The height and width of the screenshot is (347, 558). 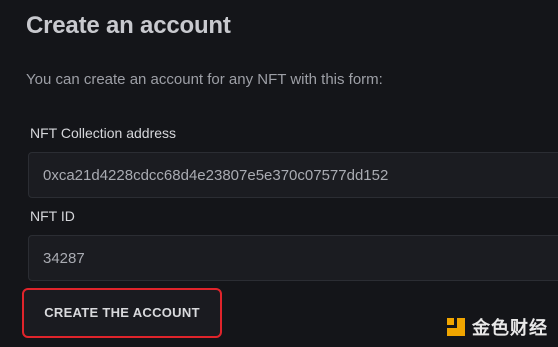 What do you see at coordinates (122, 313) in the screenshot?
I see `create-account-button: CREATE THE ACCOUNT` at bounding box center [122, 313].